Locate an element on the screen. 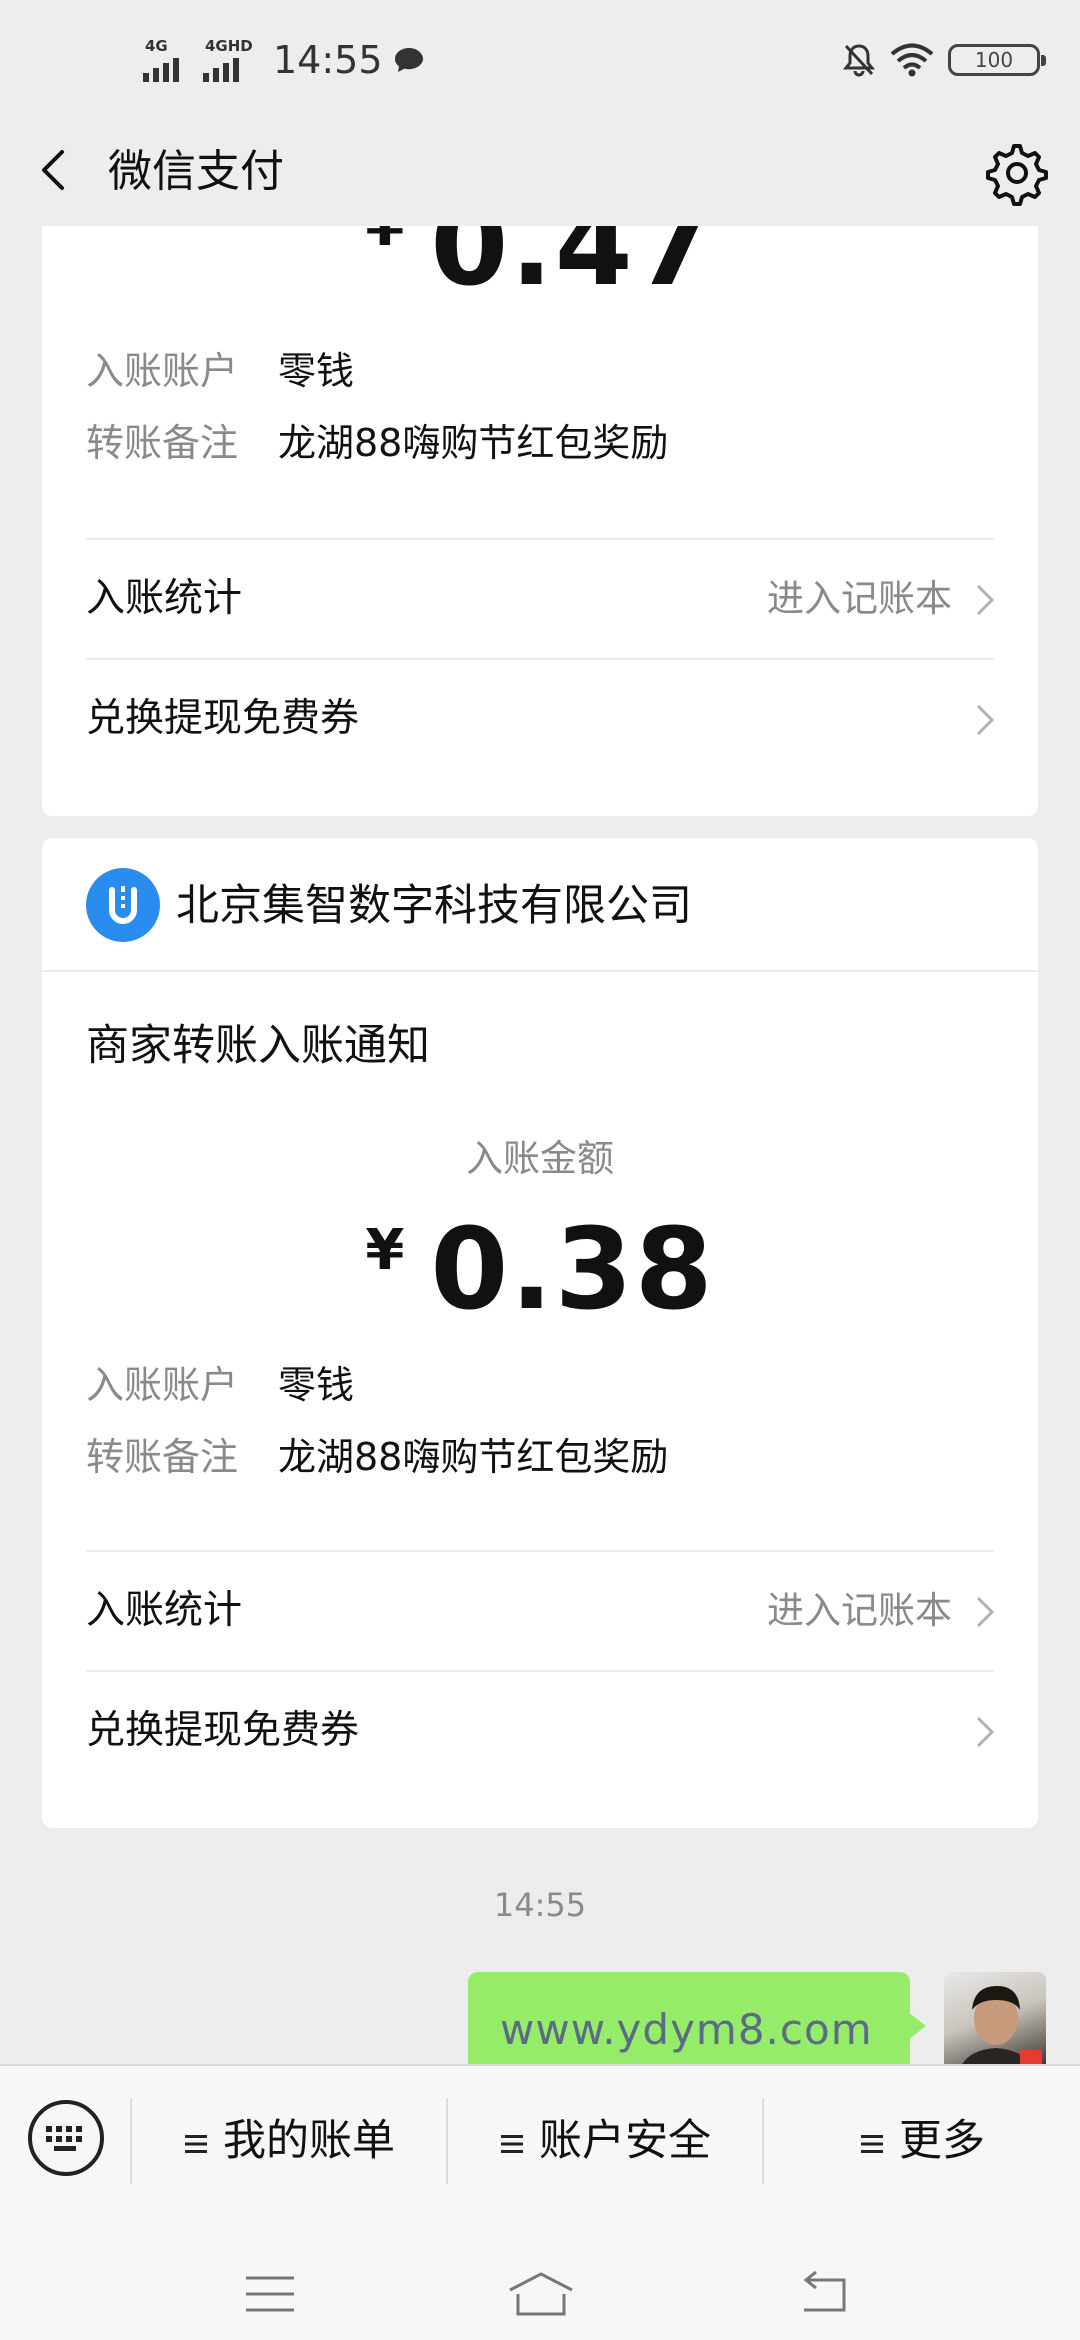 The width and height of the screenshot is (1080, 2340). status-left: 4G 4GHD 14:55 is located at coordinates (284, 60).